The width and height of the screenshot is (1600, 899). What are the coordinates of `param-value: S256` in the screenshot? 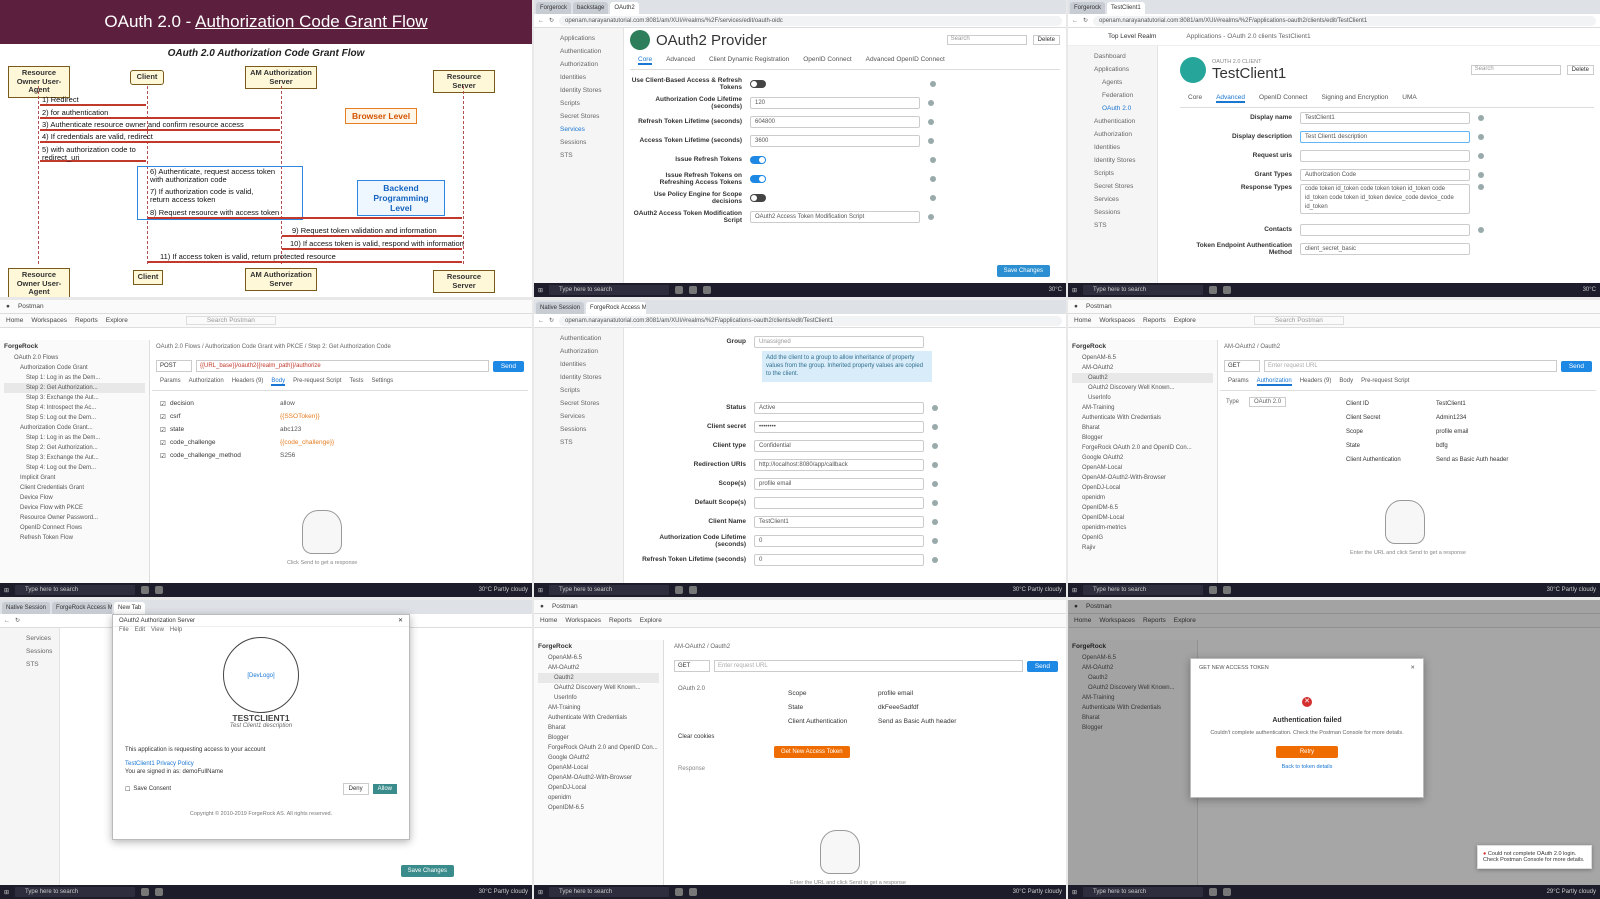 It's located at (287, 455).